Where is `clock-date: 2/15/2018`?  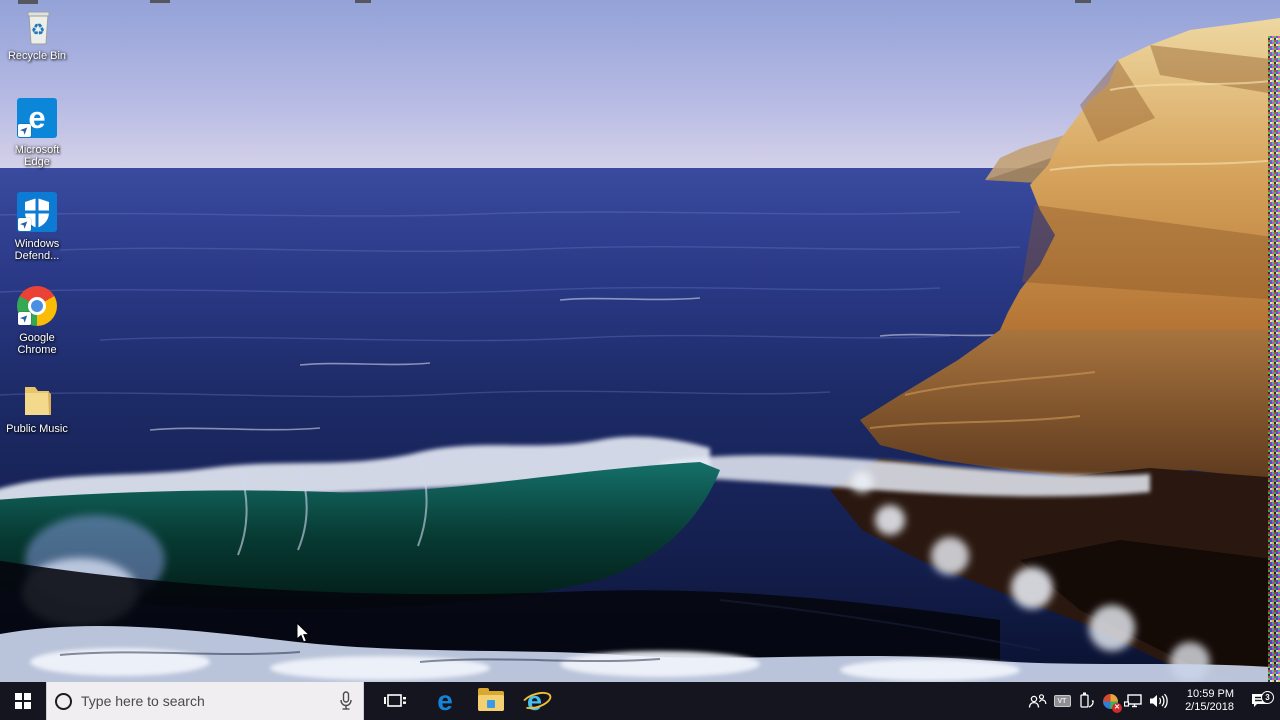
clock-date: 2/15/2018 is located at coordinates (1209, 707).